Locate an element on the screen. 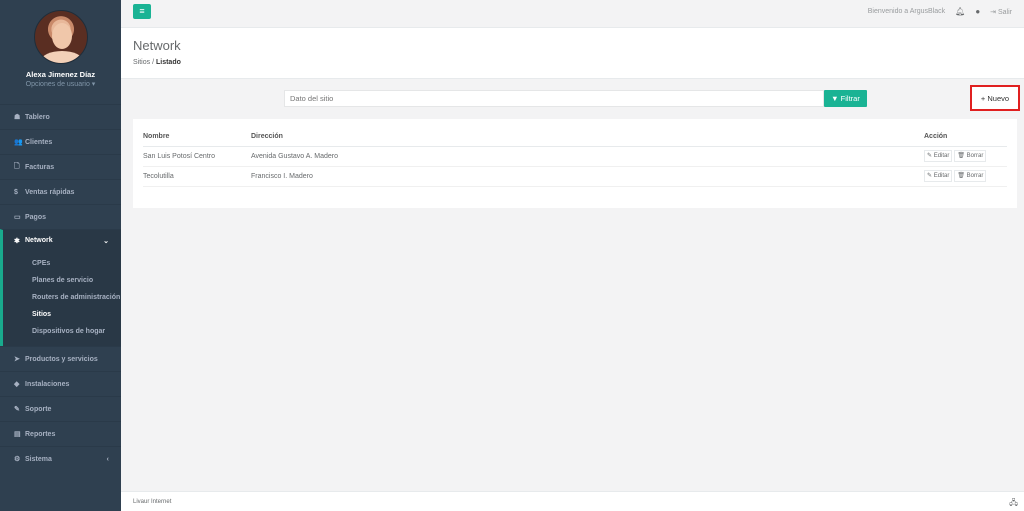 The image size is (1024, 511). user-options-dropdown: Opciones de usuario ▾ is located at coordinates (60, 84).